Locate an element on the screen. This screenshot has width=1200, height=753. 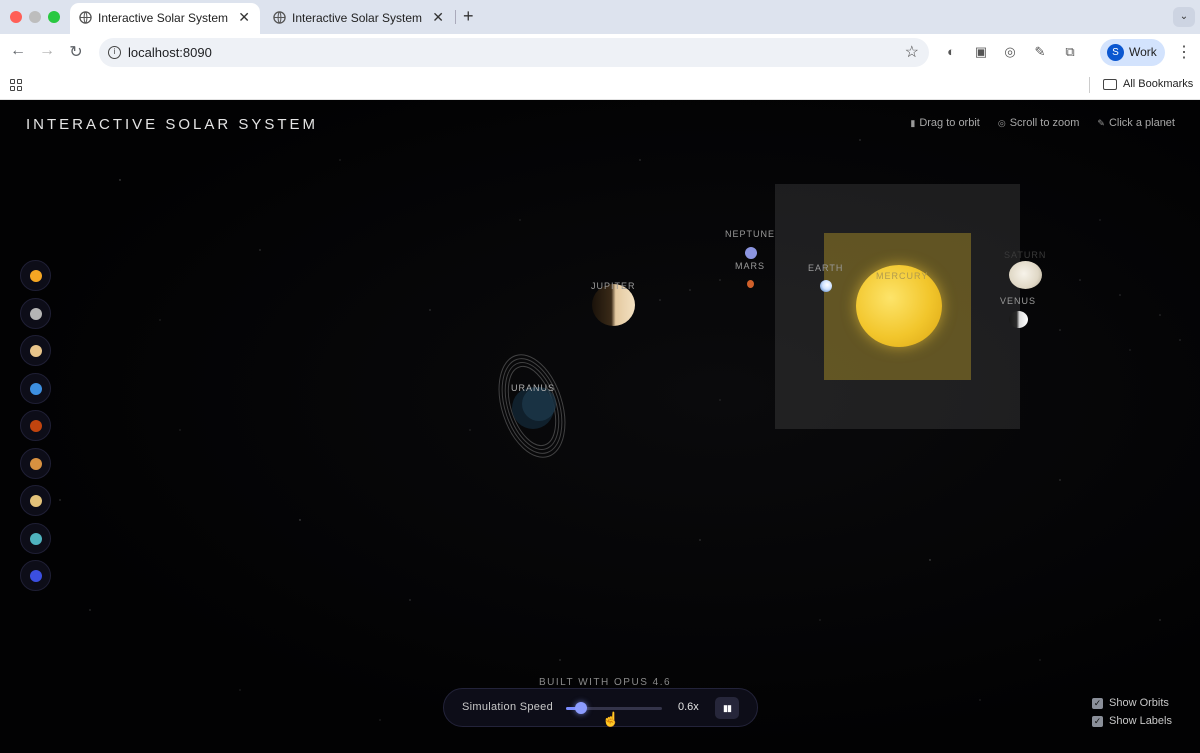
speed-value: 0.6x is located at coordinates (688, 707).